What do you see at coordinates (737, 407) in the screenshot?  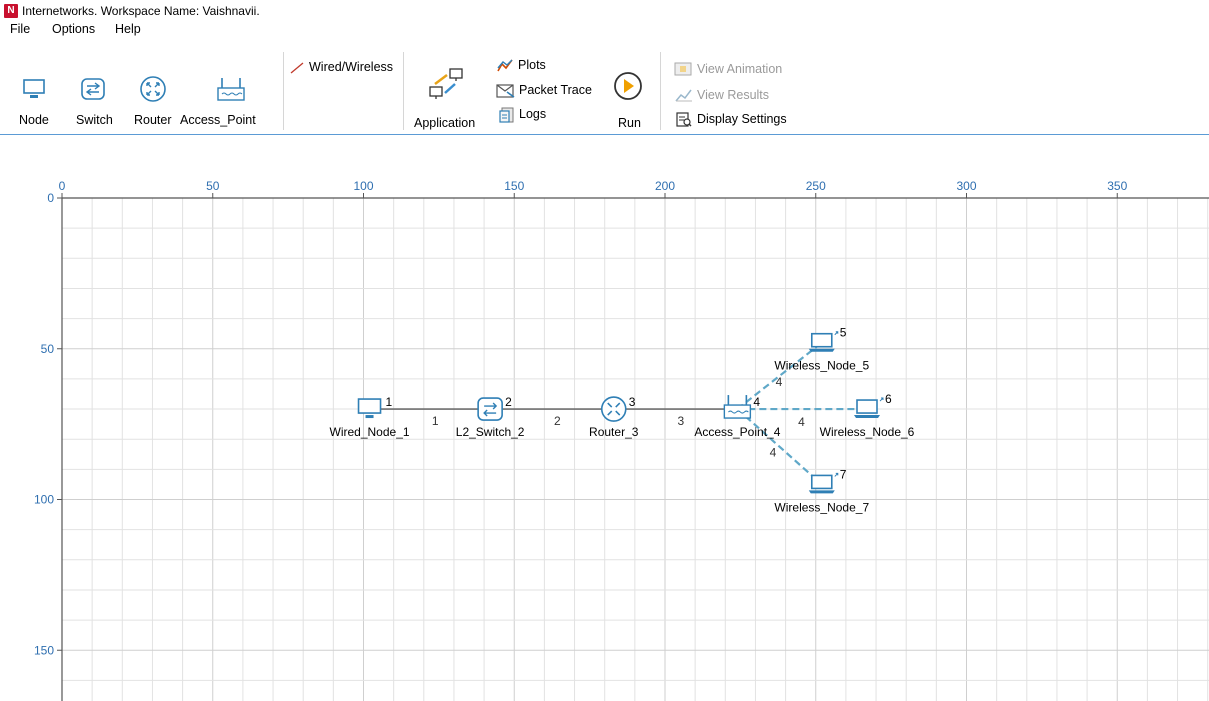 I see `access-point-device-icon` at bounding box center [737, 407].